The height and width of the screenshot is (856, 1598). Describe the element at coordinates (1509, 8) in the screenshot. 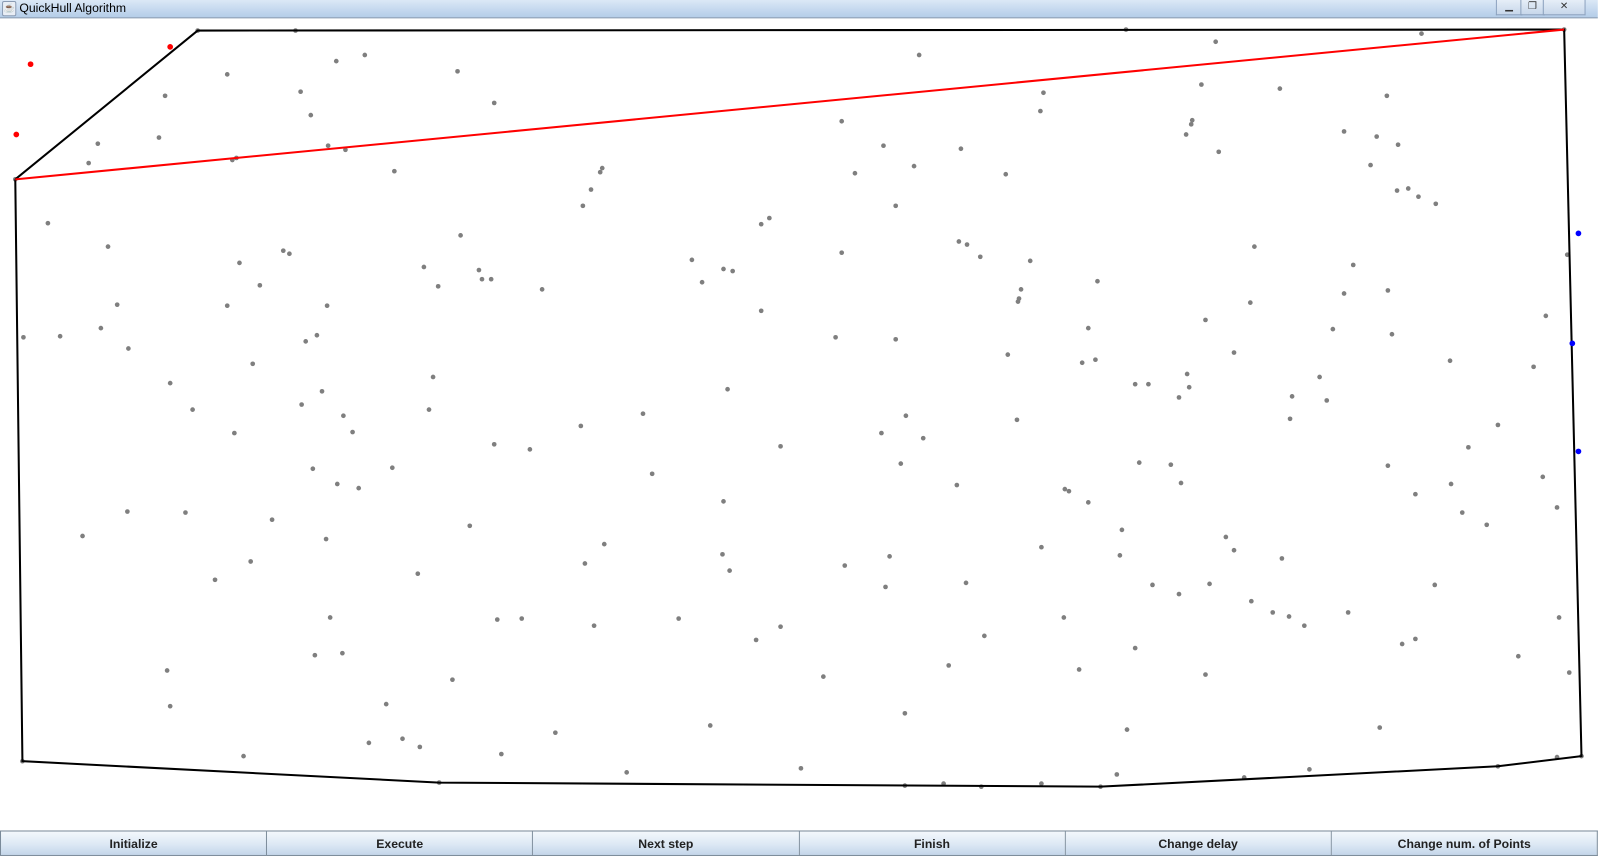

I see `minimize-icon: ▁` at that location.